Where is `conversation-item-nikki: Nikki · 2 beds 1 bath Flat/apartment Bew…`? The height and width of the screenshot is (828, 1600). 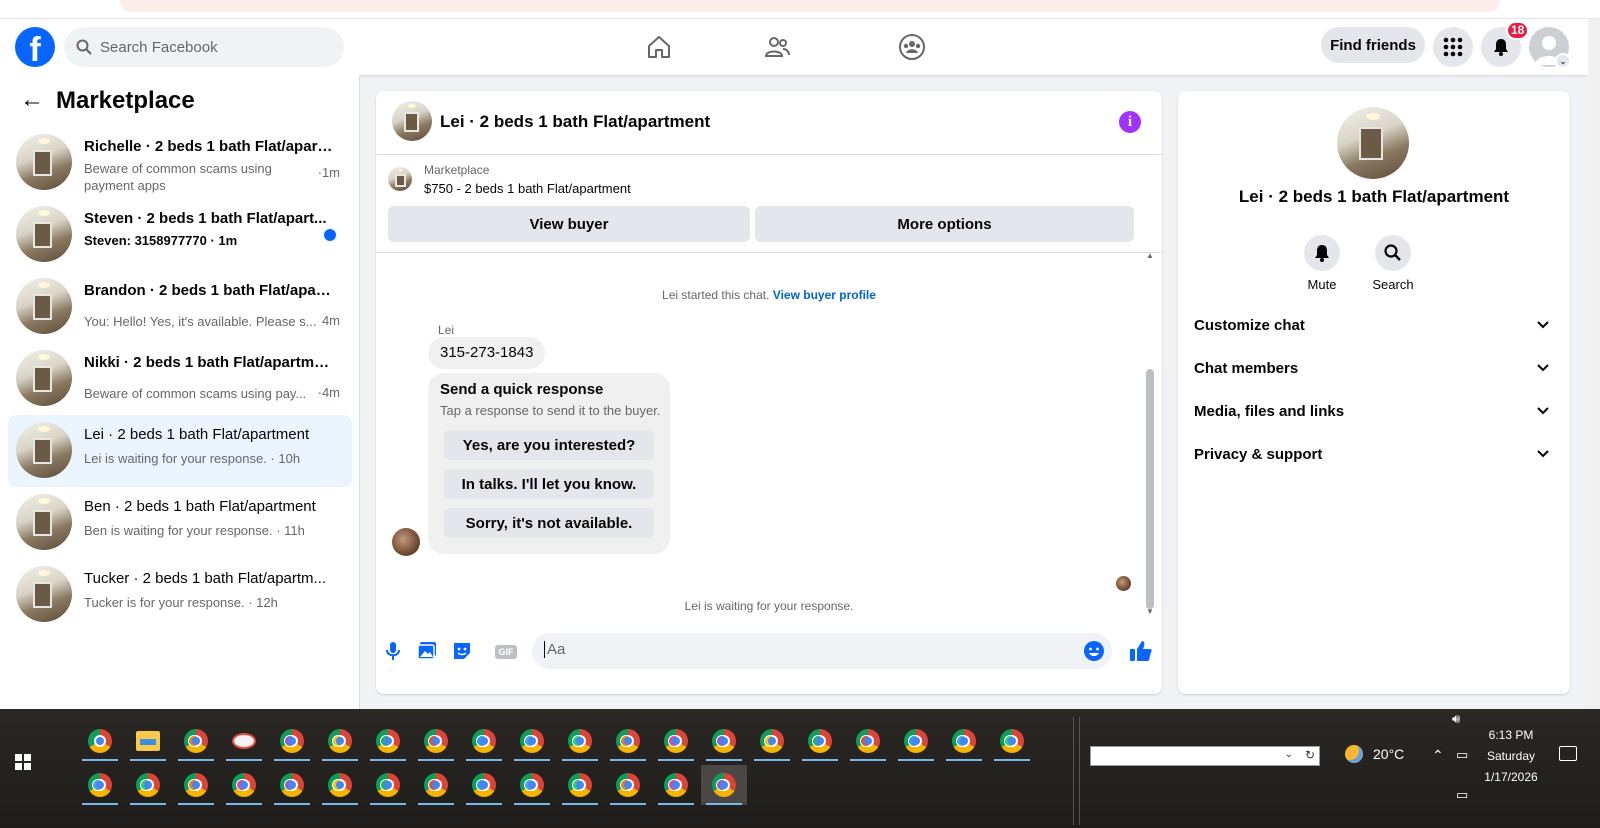
conversation-item-nikki: Nikki · 2 beds 1 bath Flat/apartment Bew… is located at coordinates (180, 379).